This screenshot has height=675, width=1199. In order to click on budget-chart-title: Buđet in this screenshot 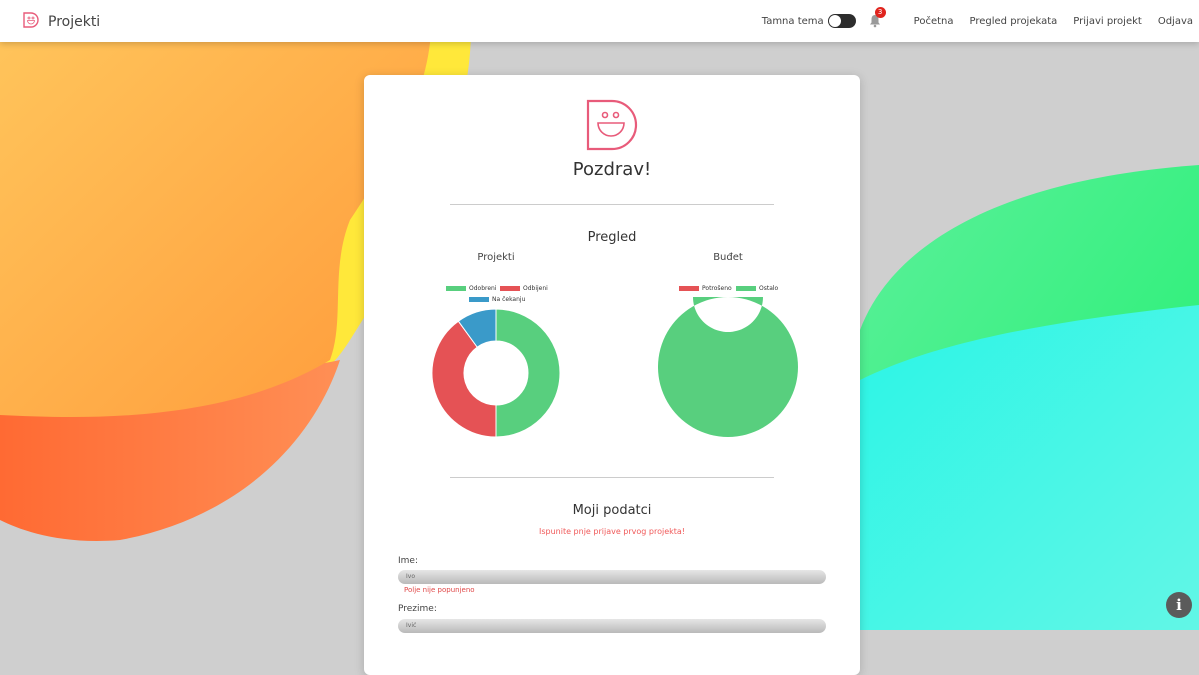, I will do `click(728, 257)`.